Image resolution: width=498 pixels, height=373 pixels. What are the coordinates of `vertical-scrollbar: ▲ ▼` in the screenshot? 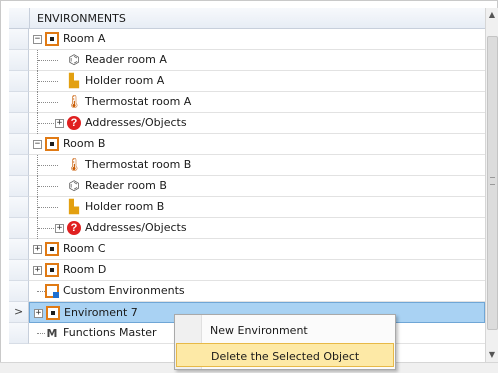 It's located at (491, 185).